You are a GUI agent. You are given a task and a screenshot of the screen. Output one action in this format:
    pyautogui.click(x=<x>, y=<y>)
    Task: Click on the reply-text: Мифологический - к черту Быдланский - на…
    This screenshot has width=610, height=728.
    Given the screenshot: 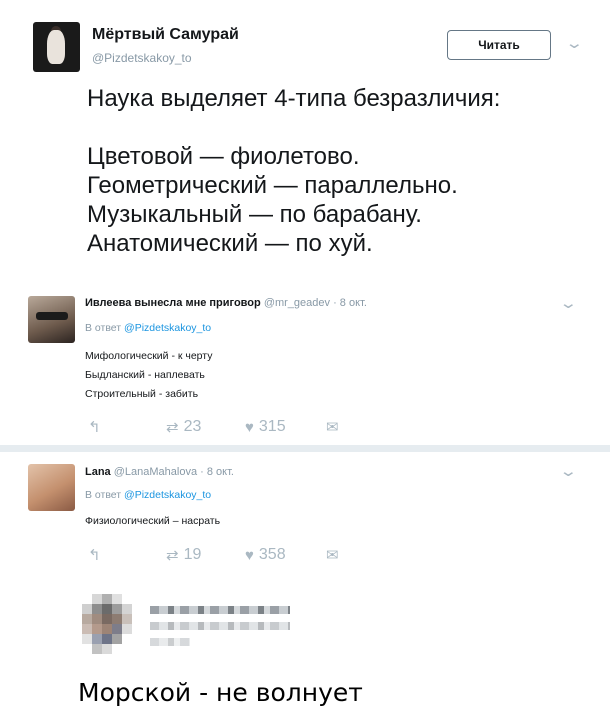 What is the action you would take?
    pyautogui.click(x=148, y=375)
    